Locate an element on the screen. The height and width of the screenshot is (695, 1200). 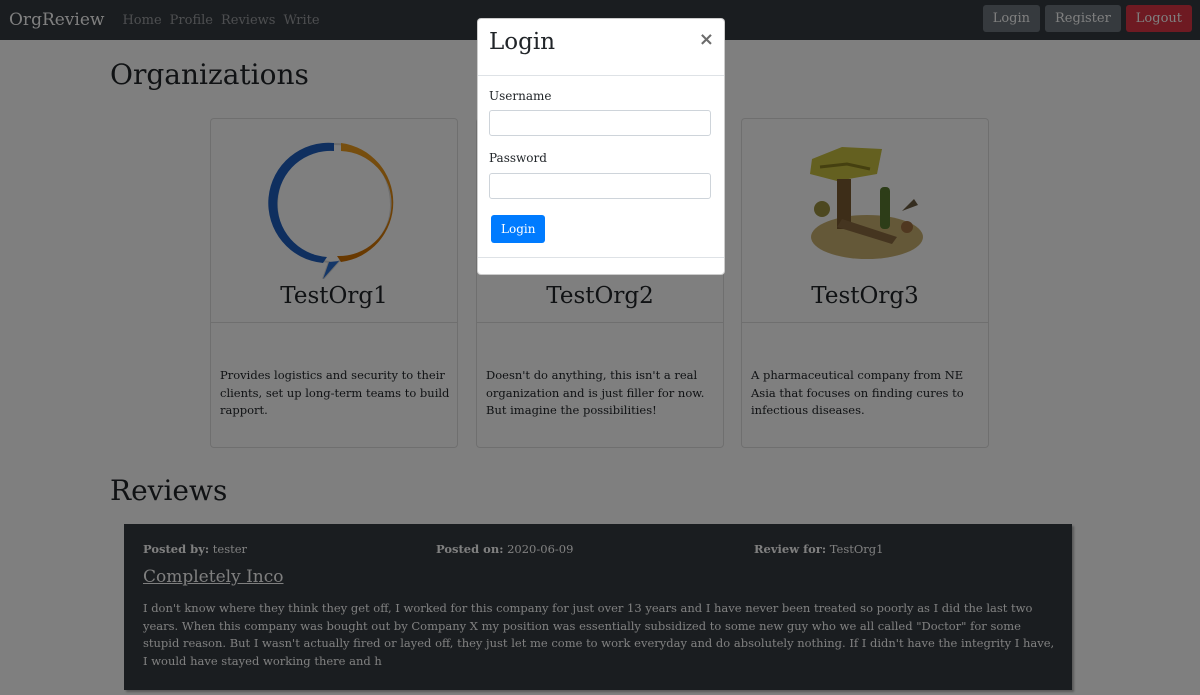
login-modal: Login × Username Password Login is located at coordinates (601, 146).